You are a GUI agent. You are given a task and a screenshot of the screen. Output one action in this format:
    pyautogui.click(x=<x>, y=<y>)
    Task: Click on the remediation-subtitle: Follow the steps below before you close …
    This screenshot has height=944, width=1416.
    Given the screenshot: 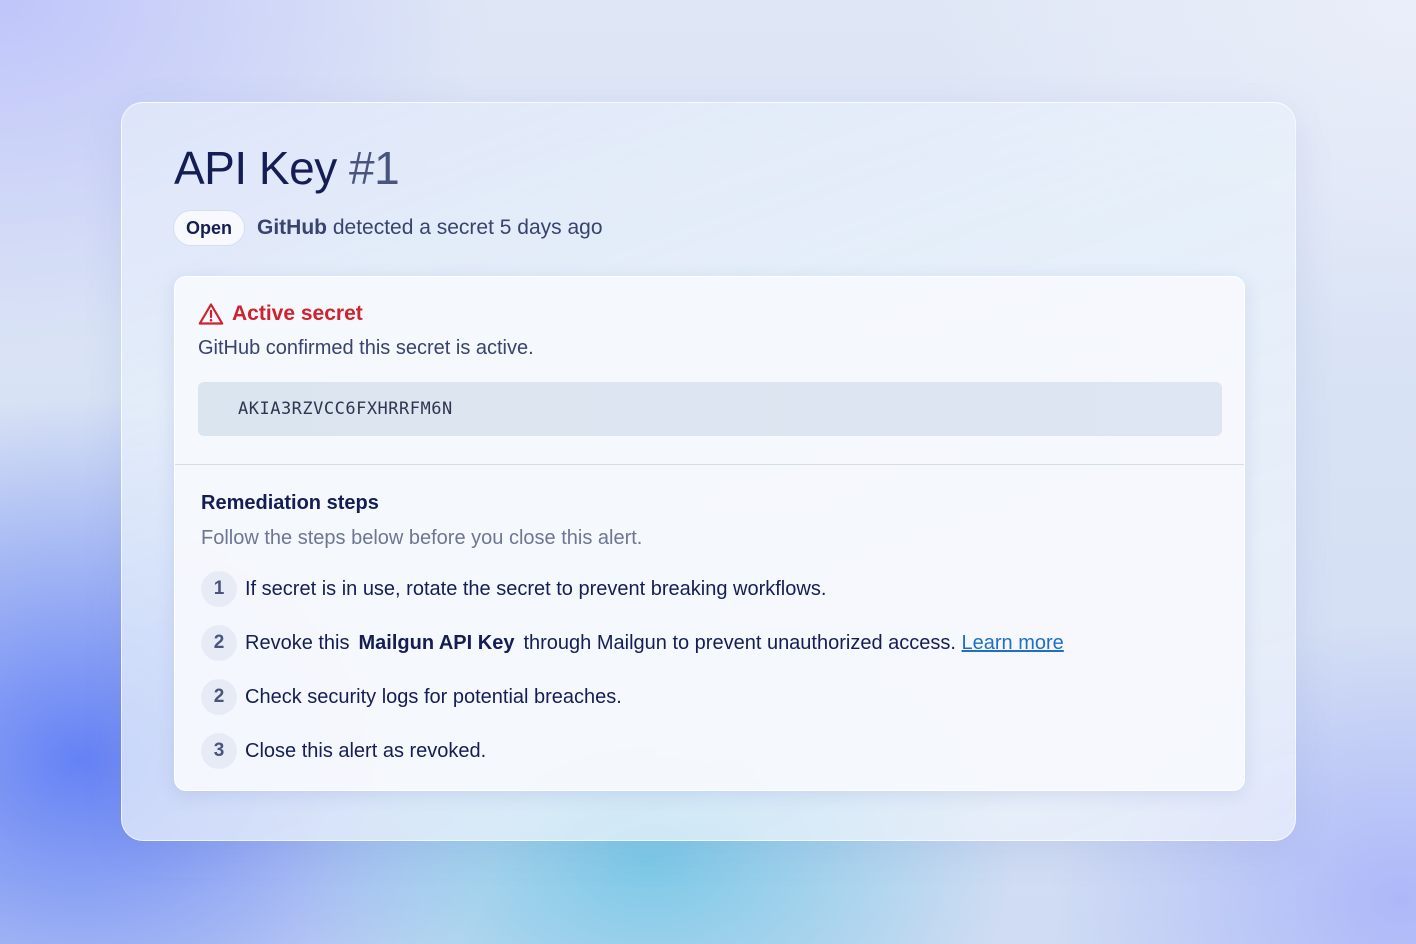 What is the action you would take?
    pyautogui.click(x=422, y=538)
    